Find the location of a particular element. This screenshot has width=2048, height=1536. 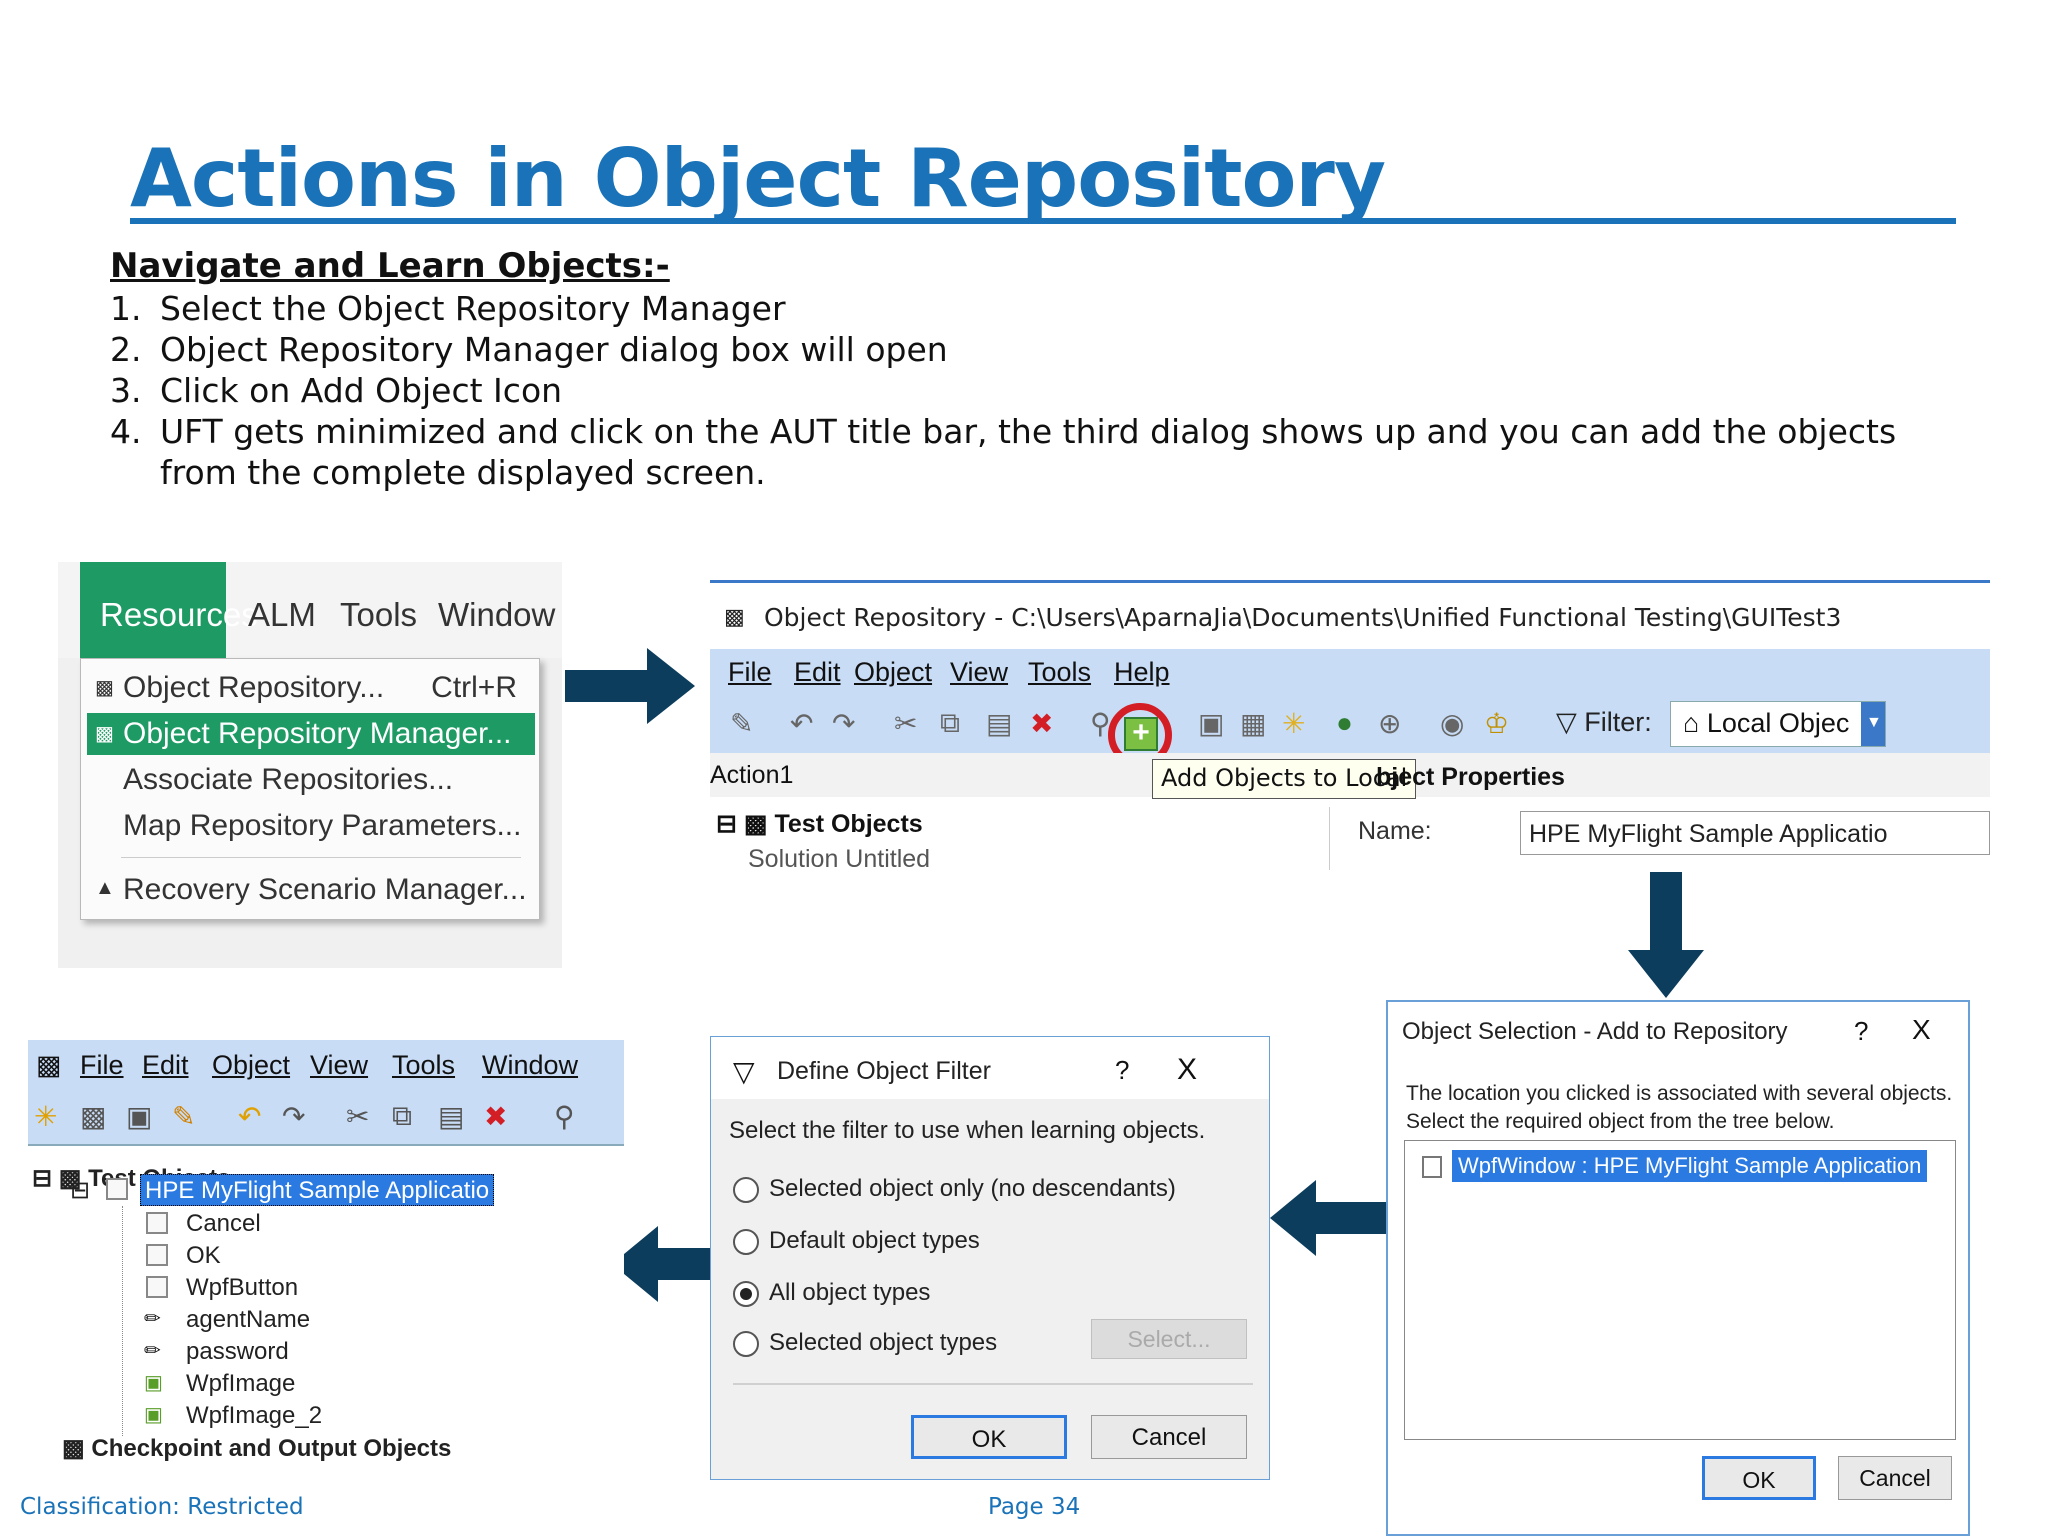

binoculars-icon: ◉ is located at coordinates (1452, 723).